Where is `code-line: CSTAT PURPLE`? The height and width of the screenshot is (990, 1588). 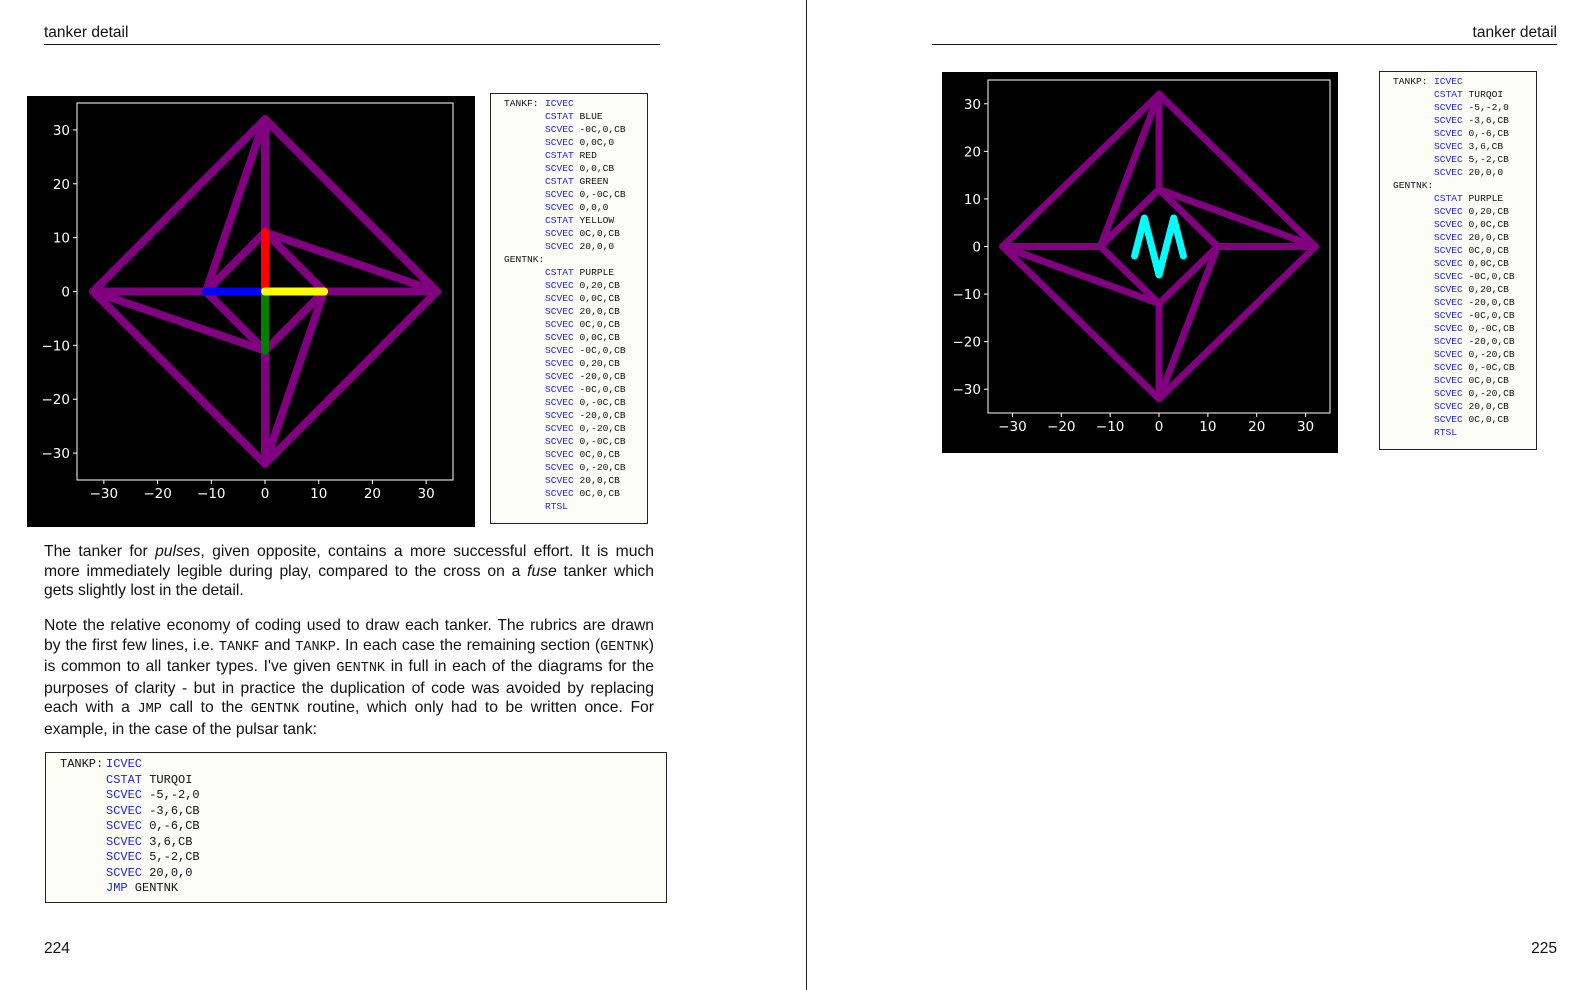 code-line: CSTAT PURPLE is located at coordinates (1464, 198).